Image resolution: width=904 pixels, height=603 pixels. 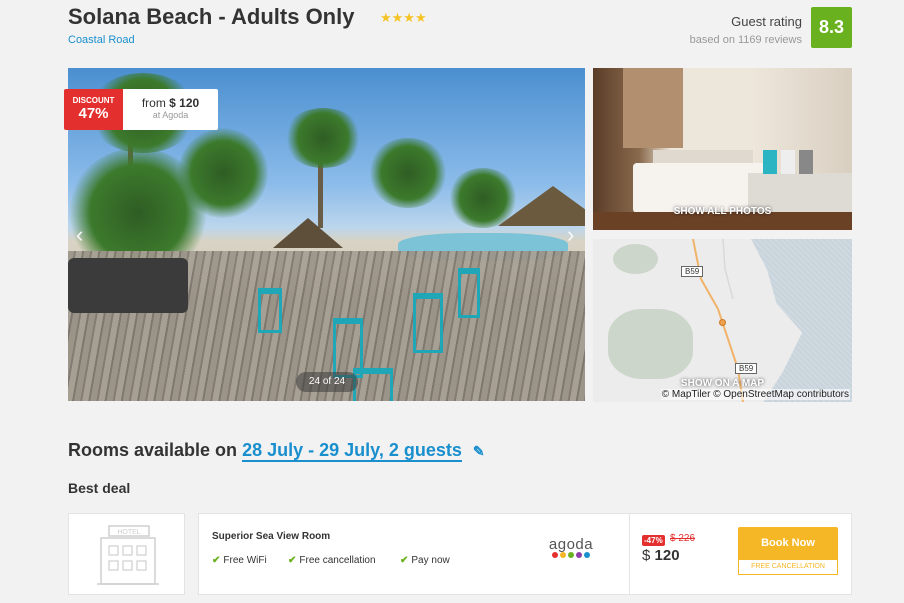 I want to click on hotel-placeholder-icon: HOTEL, so click(x=128, y=555).